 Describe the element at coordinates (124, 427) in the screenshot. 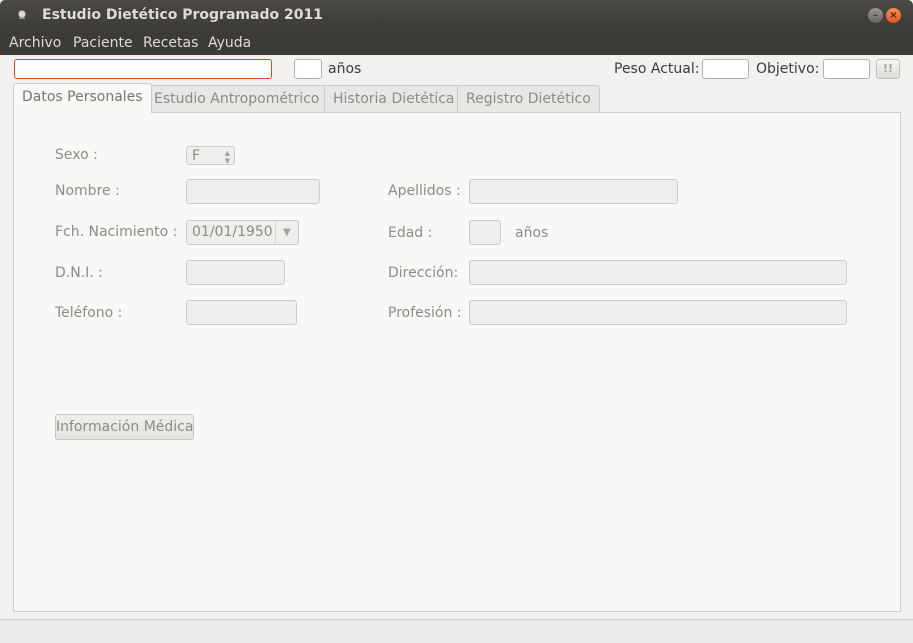

I see `informacion-medica-button: Información Médica` at that location.